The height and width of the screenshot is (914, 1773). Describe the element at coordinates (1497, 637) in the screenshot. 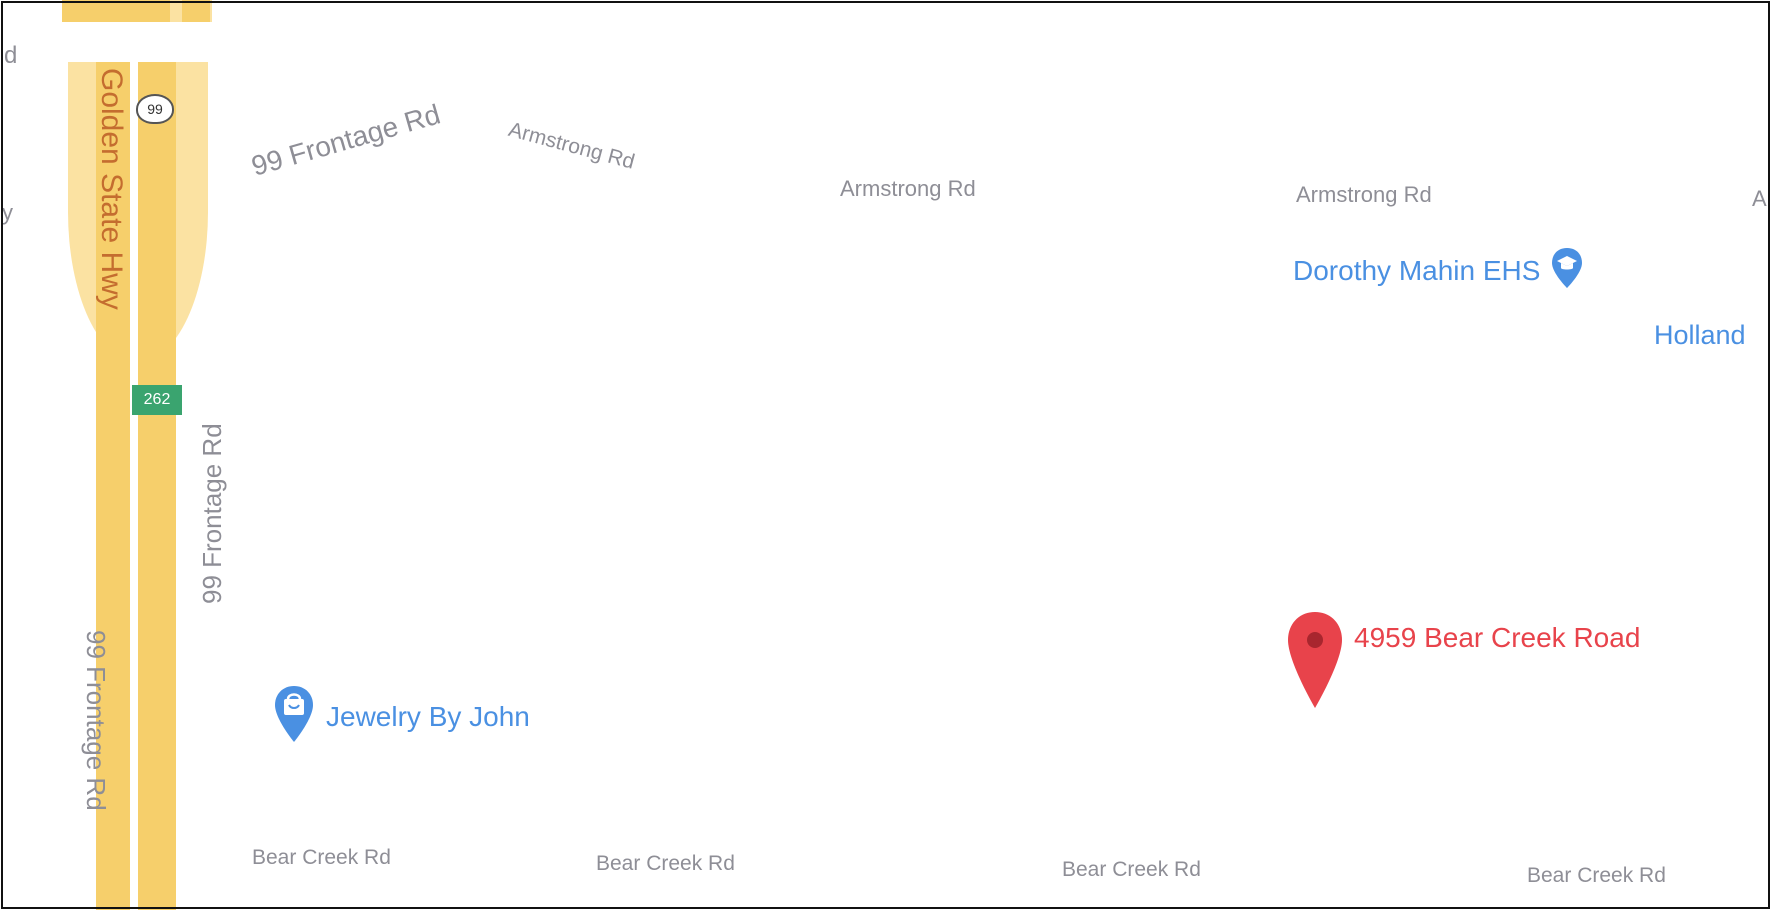

I see `destination-label: 4959 Bear Creek Road` at that location.